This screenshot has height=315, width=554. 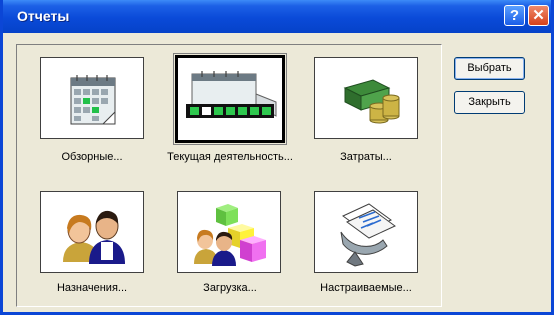 I want to click on tile-costs, so click(x=366, y=98).